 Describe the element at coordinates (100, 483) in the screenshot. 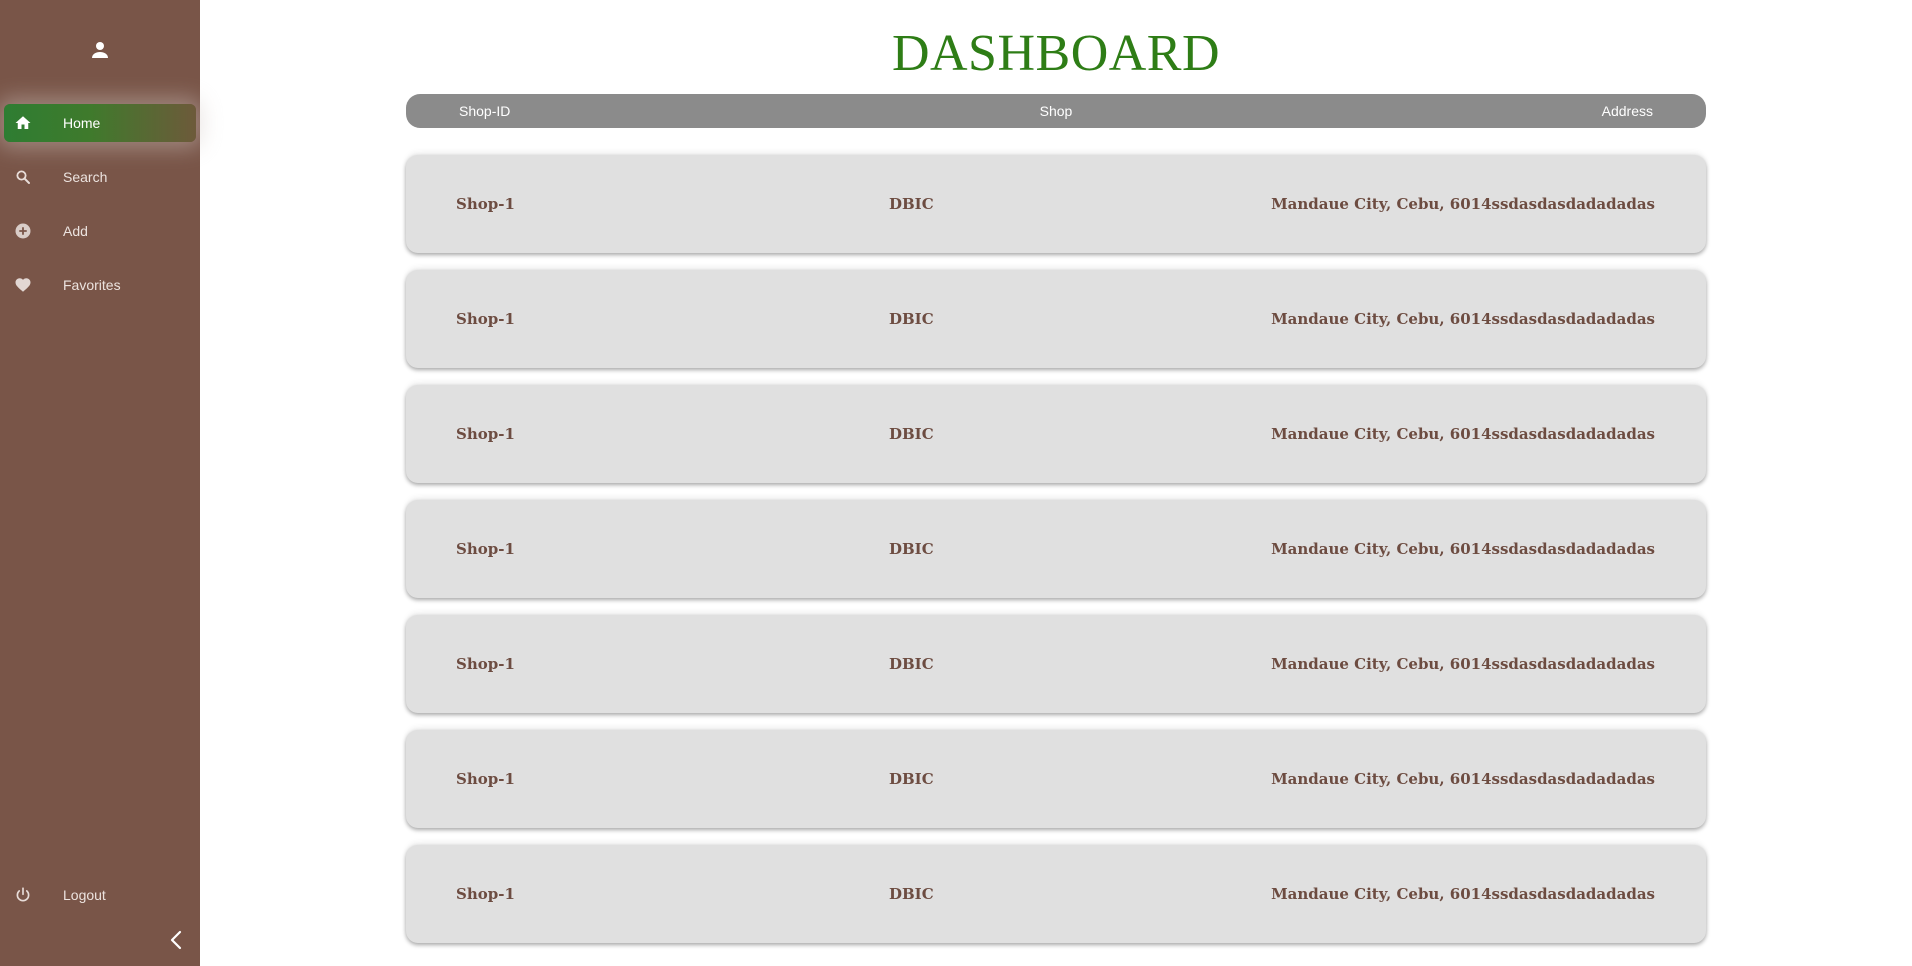

I see `sidebar: Home Search Add Favorites Logout` at that location.